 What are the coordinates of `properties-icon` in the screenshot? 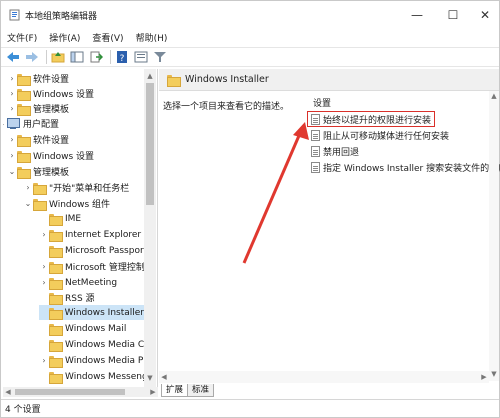 It's located at (141, 57).